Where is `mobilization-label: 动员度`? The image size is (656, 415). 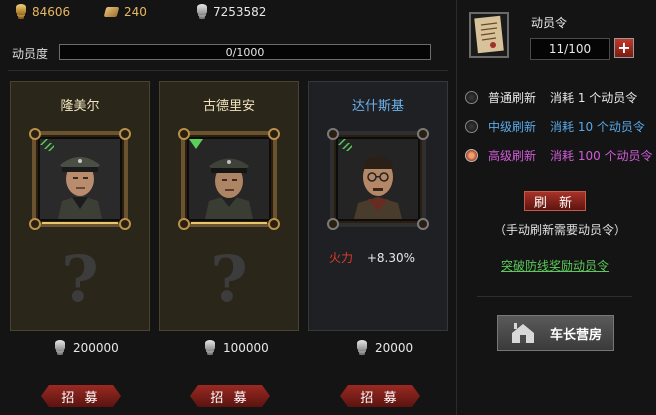
mobilization-label: 动员度 is located at coordinates (30, 54).